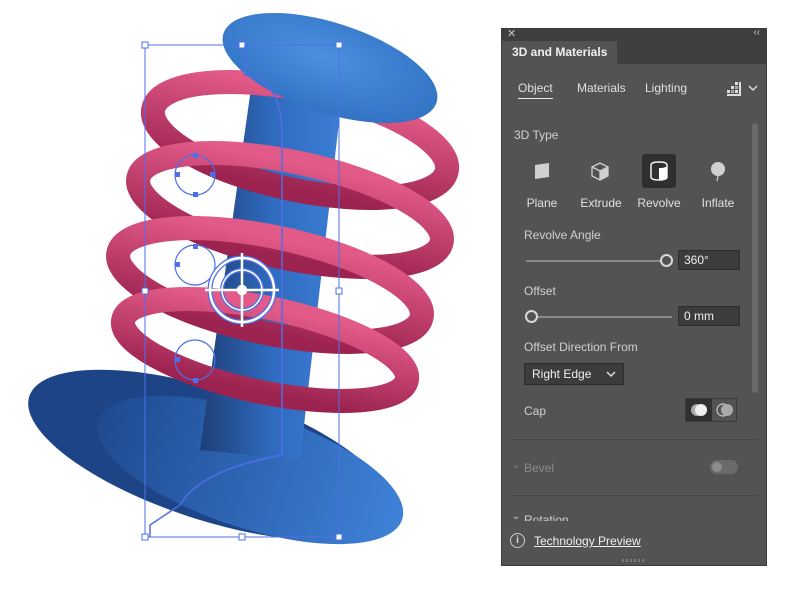 This screenshot has height=593, width=800. I want to click on cap-label: Cap, so click(535, 411).